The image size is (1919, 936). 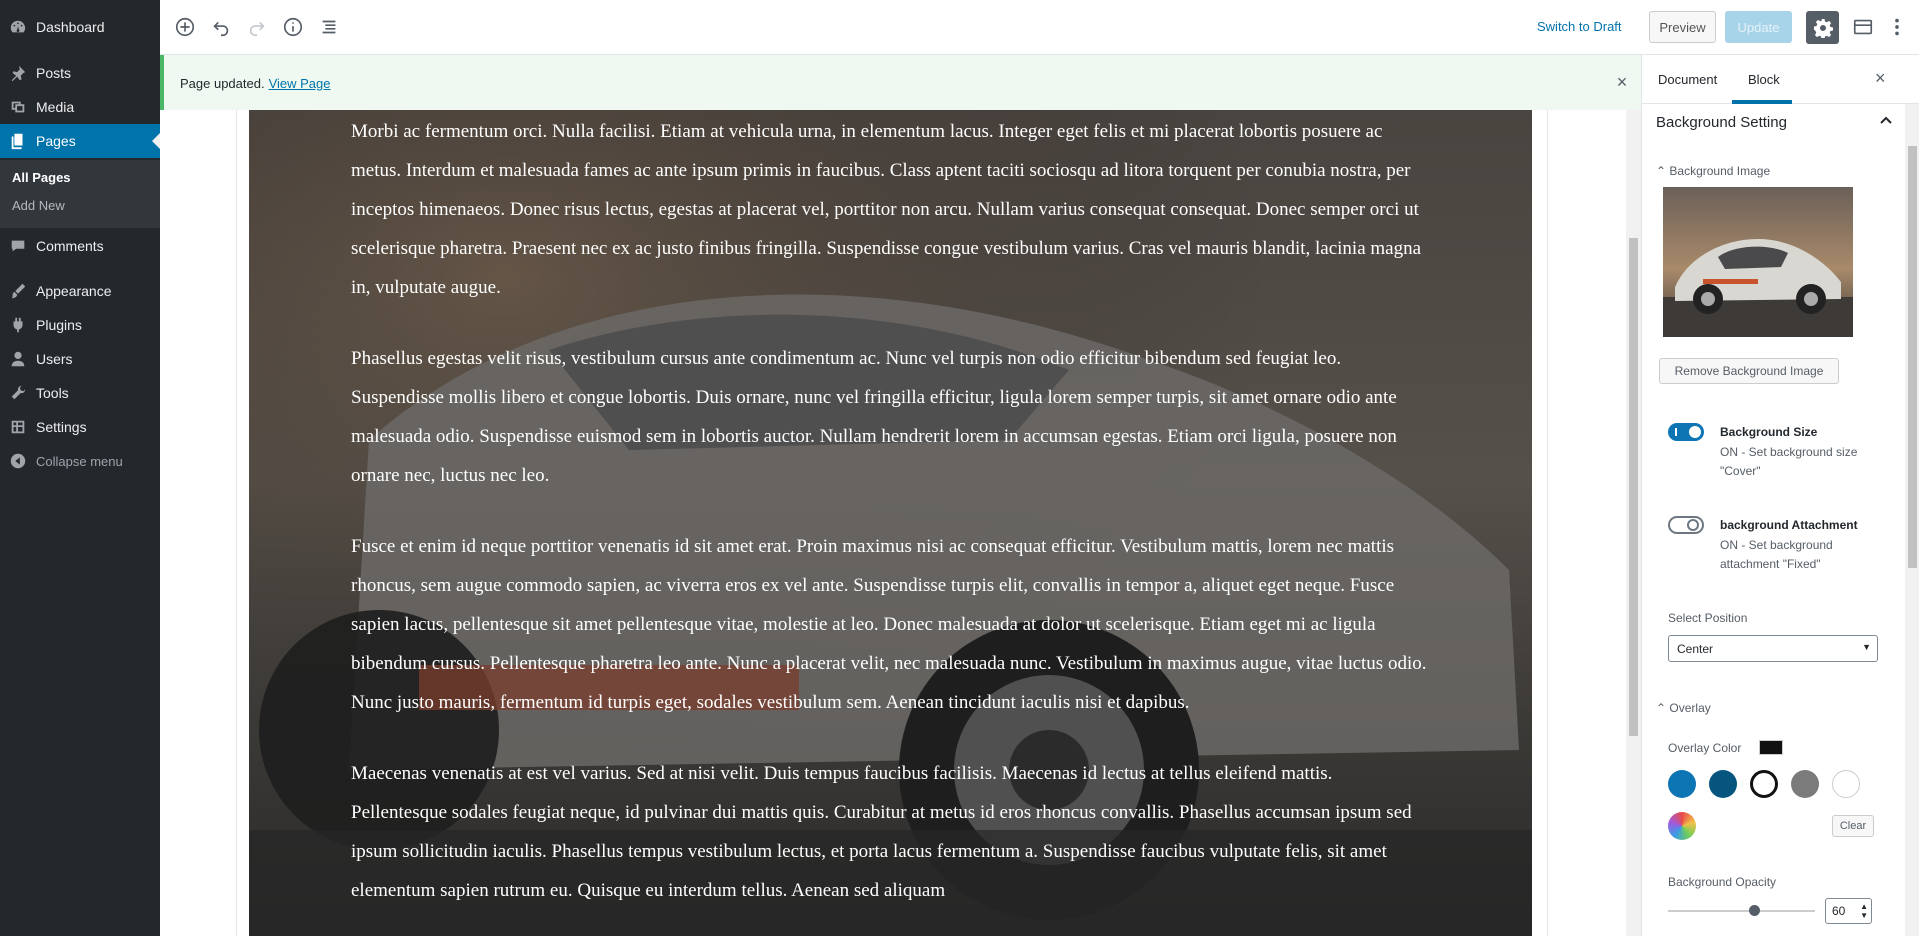 I want to click on background-image-preview, so click(x=1758, y=262).